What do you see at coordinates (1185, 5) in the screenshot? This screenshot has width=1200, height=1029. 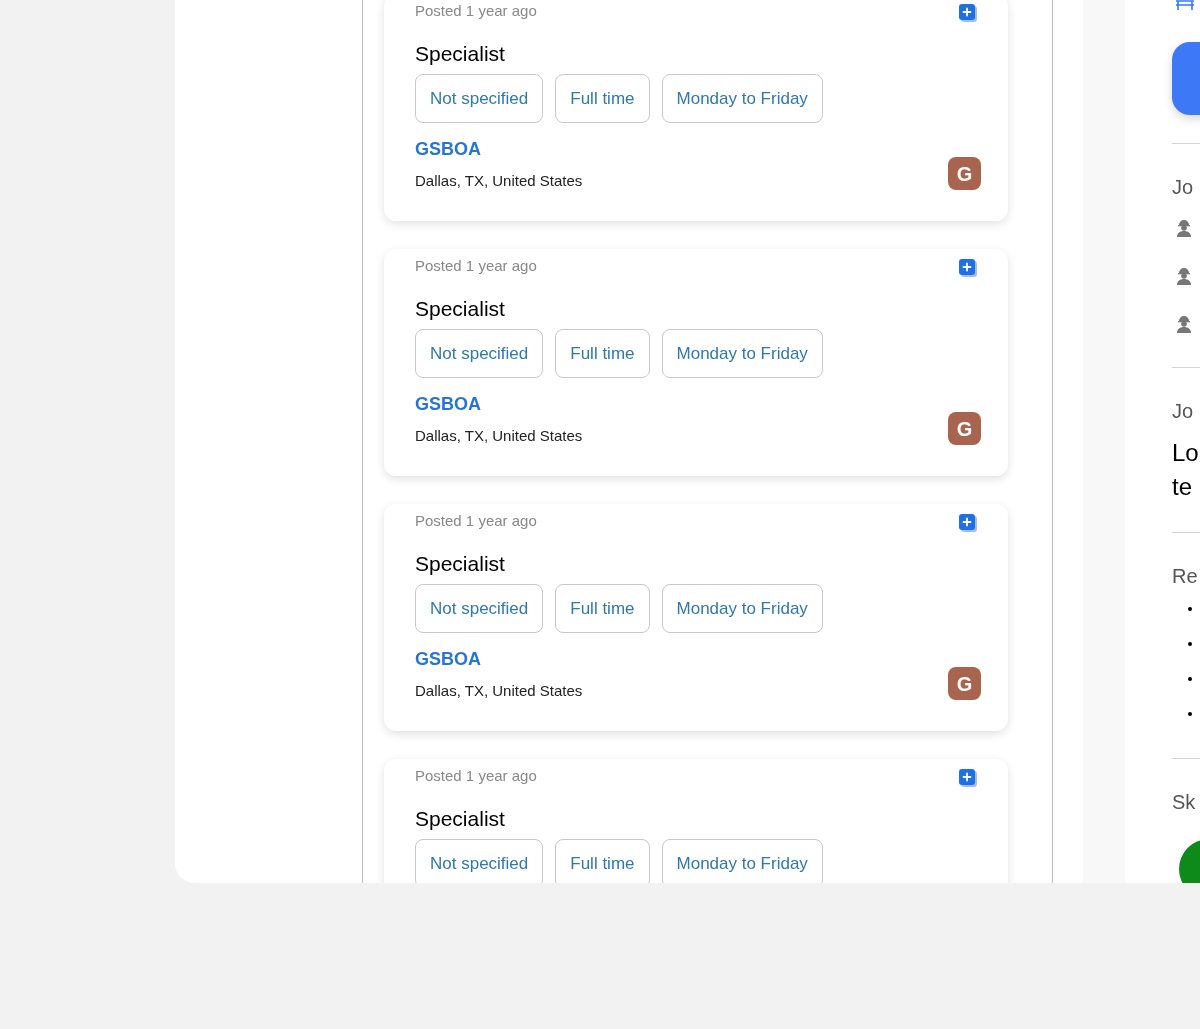 I see `bench-icon` at bounding box center [1185, 5].